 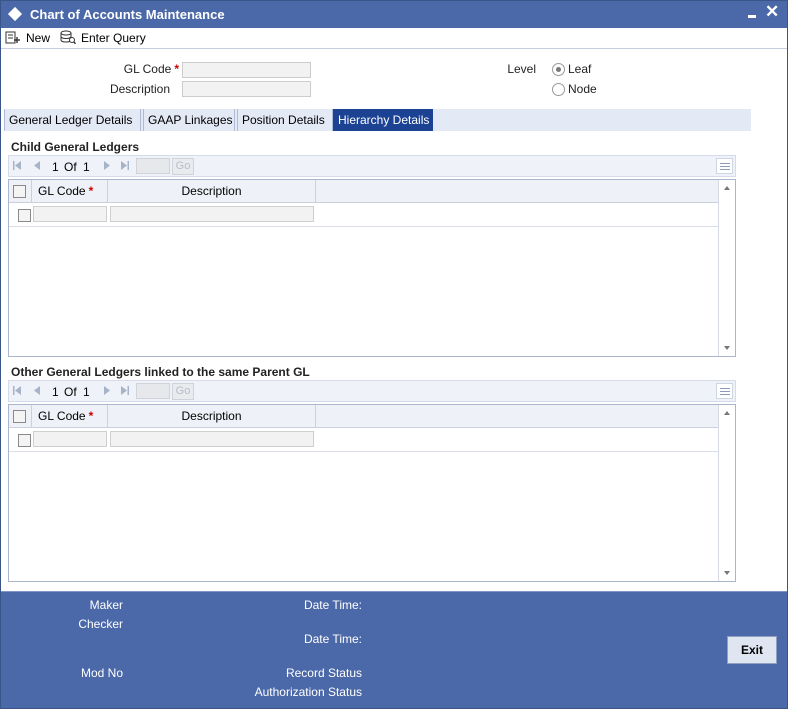 What do you see at coordinates (100, 624) in the screenshot?
I see `checker-label: Checker` at bounding box center [100, 624].